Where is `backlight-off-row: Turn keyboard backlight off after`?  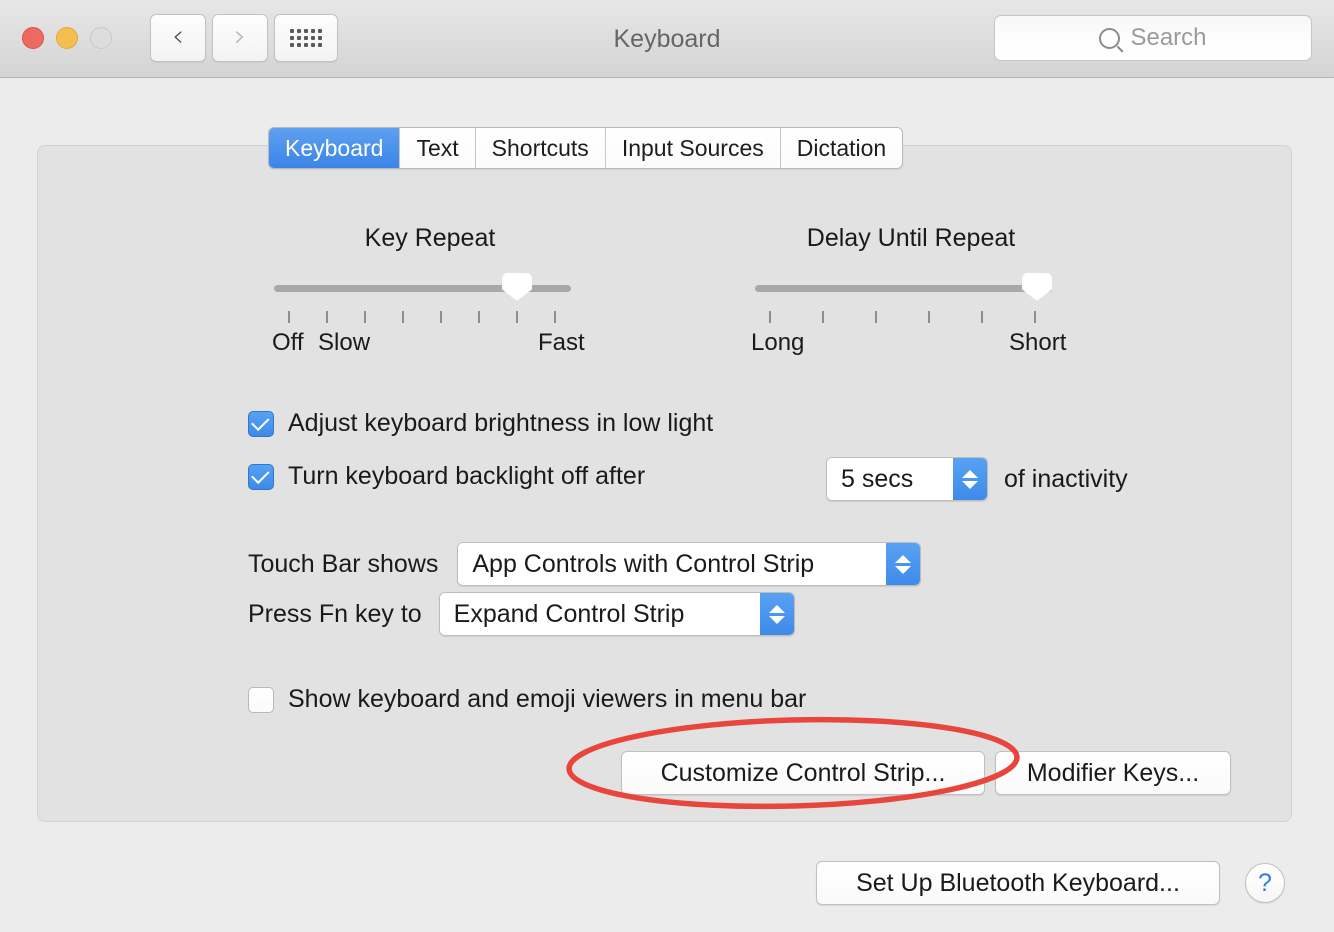 backlight-off-row: Turn keyboard backlight off after is located at coordinates (446, 476).